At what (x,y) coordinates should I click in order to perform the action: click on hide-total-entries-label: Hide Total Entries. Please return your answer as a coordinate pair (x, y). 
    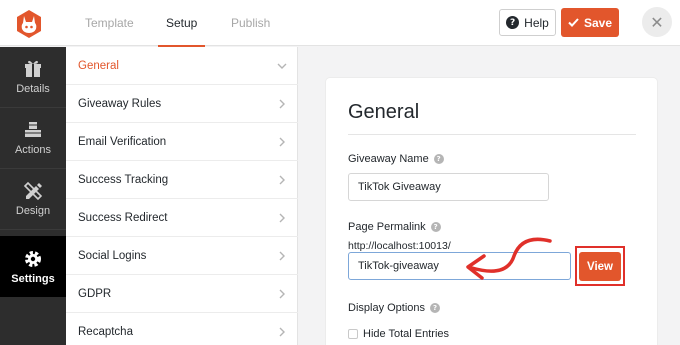
    Looking at the image, I should click on (406, 334).